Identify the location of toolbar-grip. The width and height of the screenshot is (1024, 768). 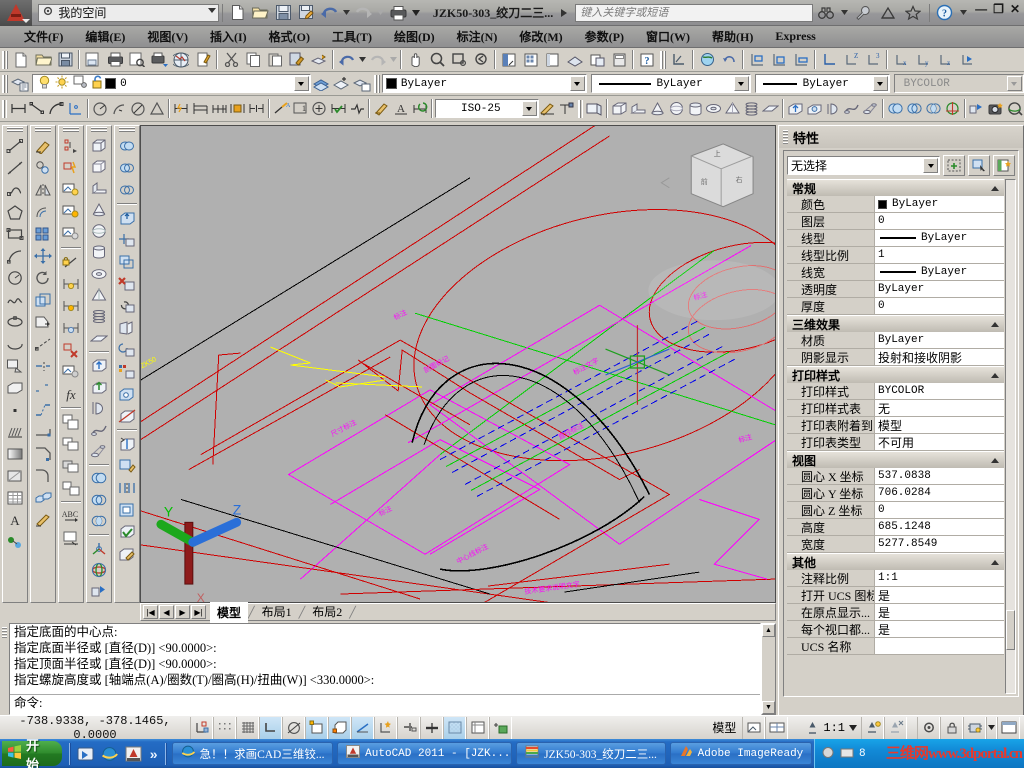
(43, 130).